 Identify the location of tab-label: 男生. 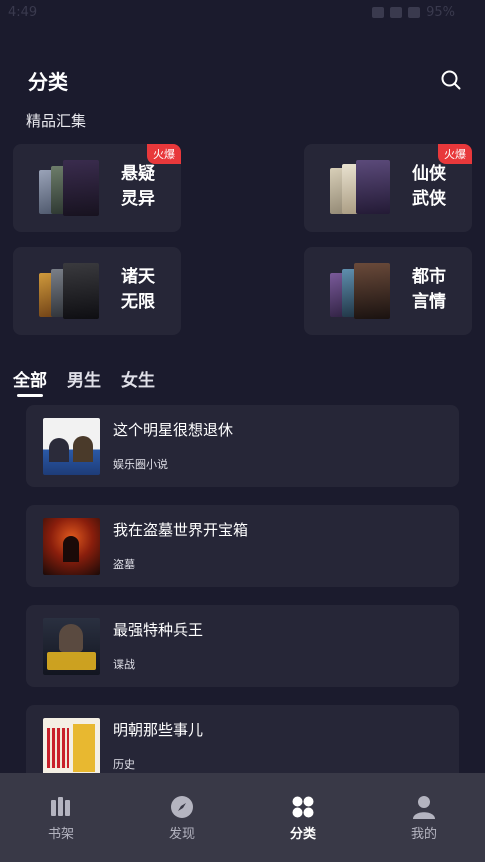
(84, 381).